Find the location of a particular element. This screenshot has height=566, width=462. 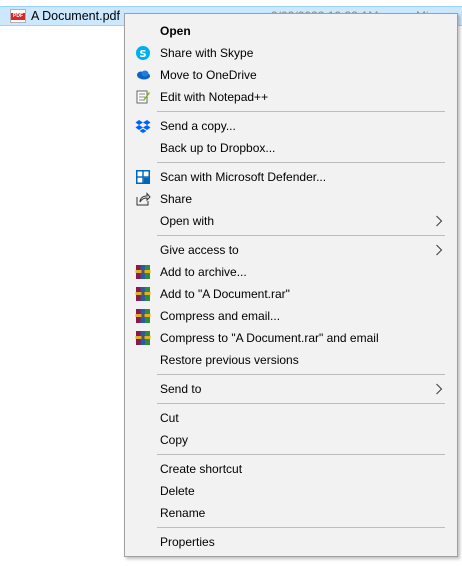

menu-item-label: Share is located at coordinates (176, 199).